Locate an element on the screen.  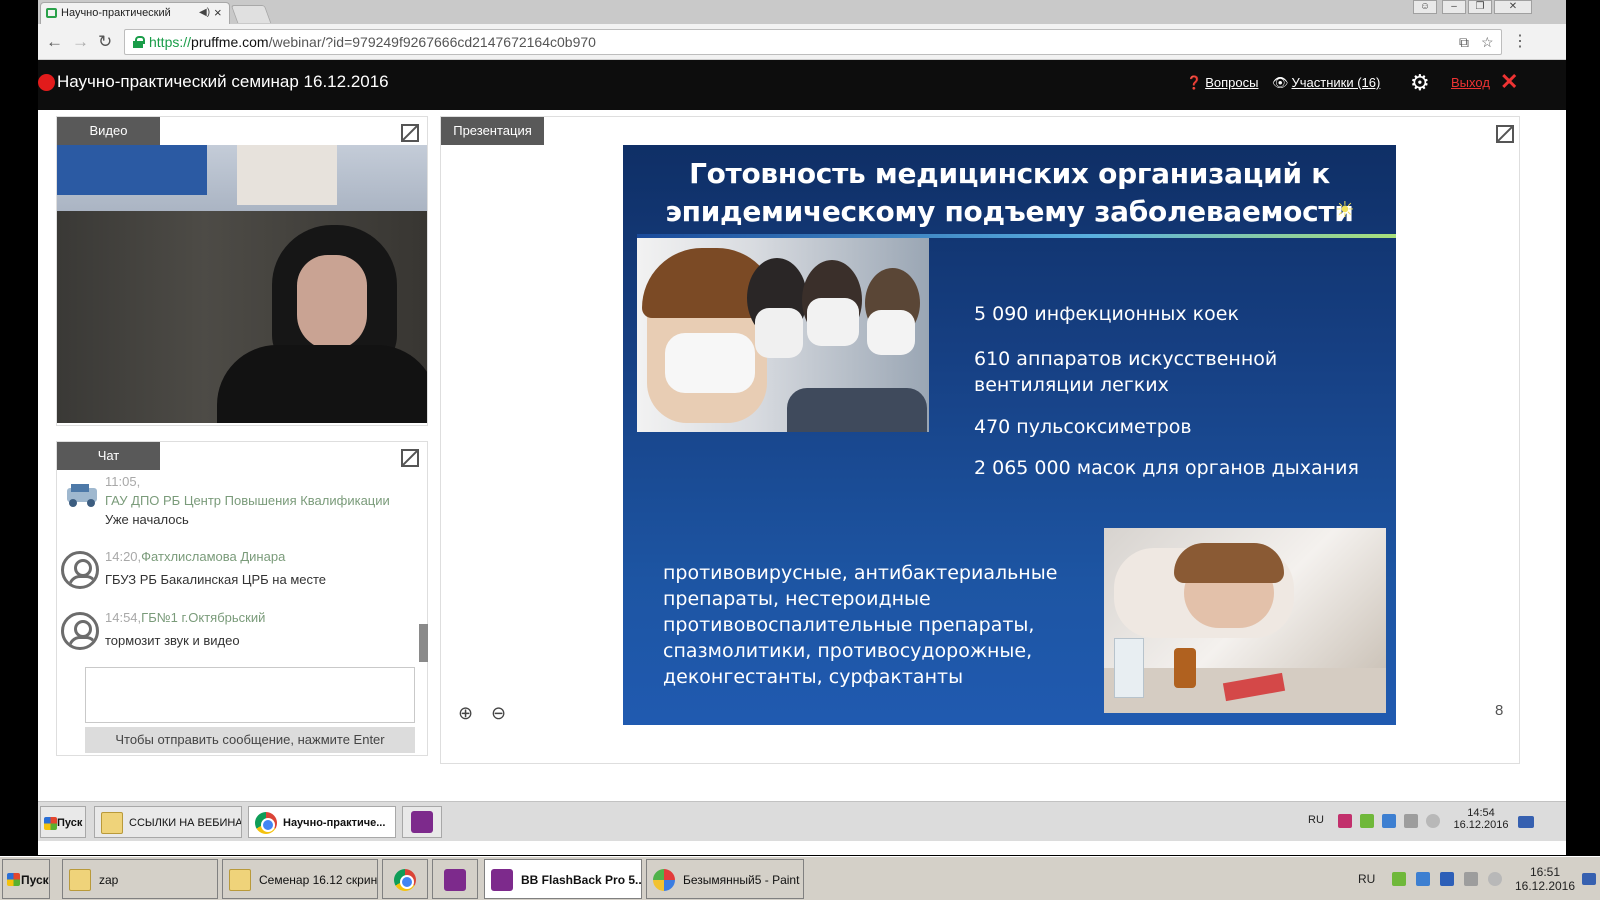
questions-link: ❓ Вопросы is located at coordinates (1222, 83).